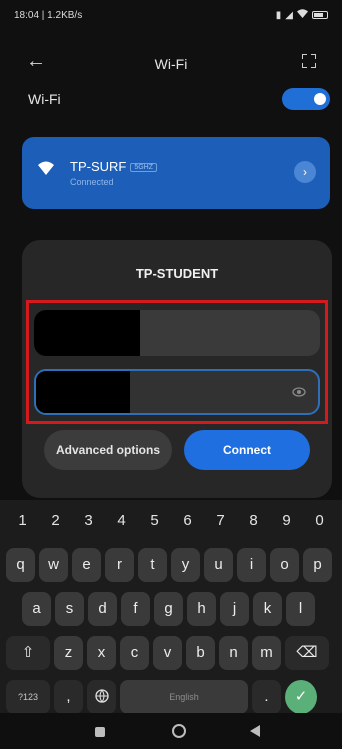  What do you see at coordinates (175, 100) in the screenshot?
I see `wifi-toggle-row: Wi-Fi` at bounding box center [175, 100].